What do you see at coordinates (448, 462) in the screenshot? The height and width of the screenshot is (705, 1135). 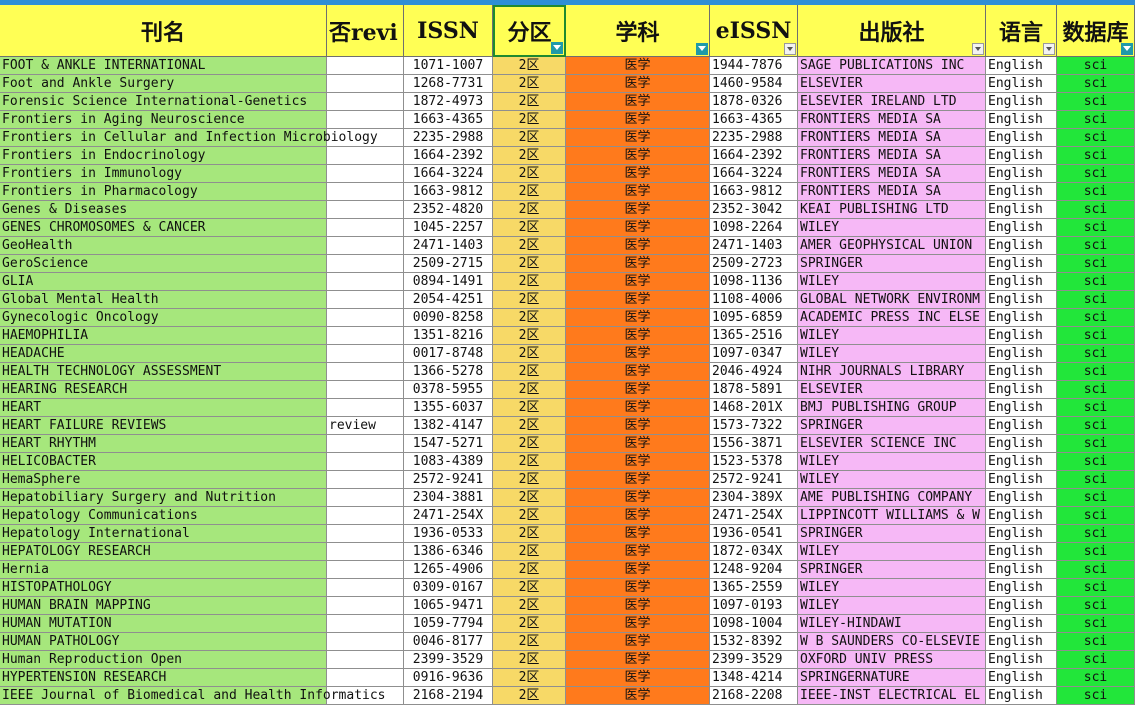 I see `cell-issn: 1083-4389` at bounding box center [448, 462].